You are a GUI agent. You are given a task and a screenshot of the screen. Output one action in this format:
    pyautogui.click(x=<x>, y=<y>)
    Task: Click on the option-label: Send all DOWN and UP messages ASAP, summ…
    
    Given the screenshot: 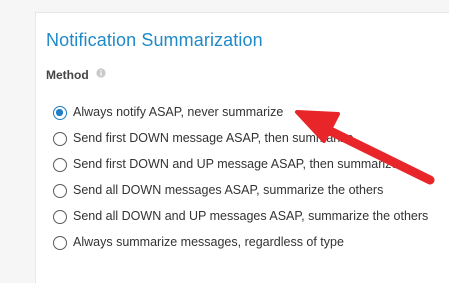 What is the action you would take?
    pyautogui.click(x=251, y=216)
    